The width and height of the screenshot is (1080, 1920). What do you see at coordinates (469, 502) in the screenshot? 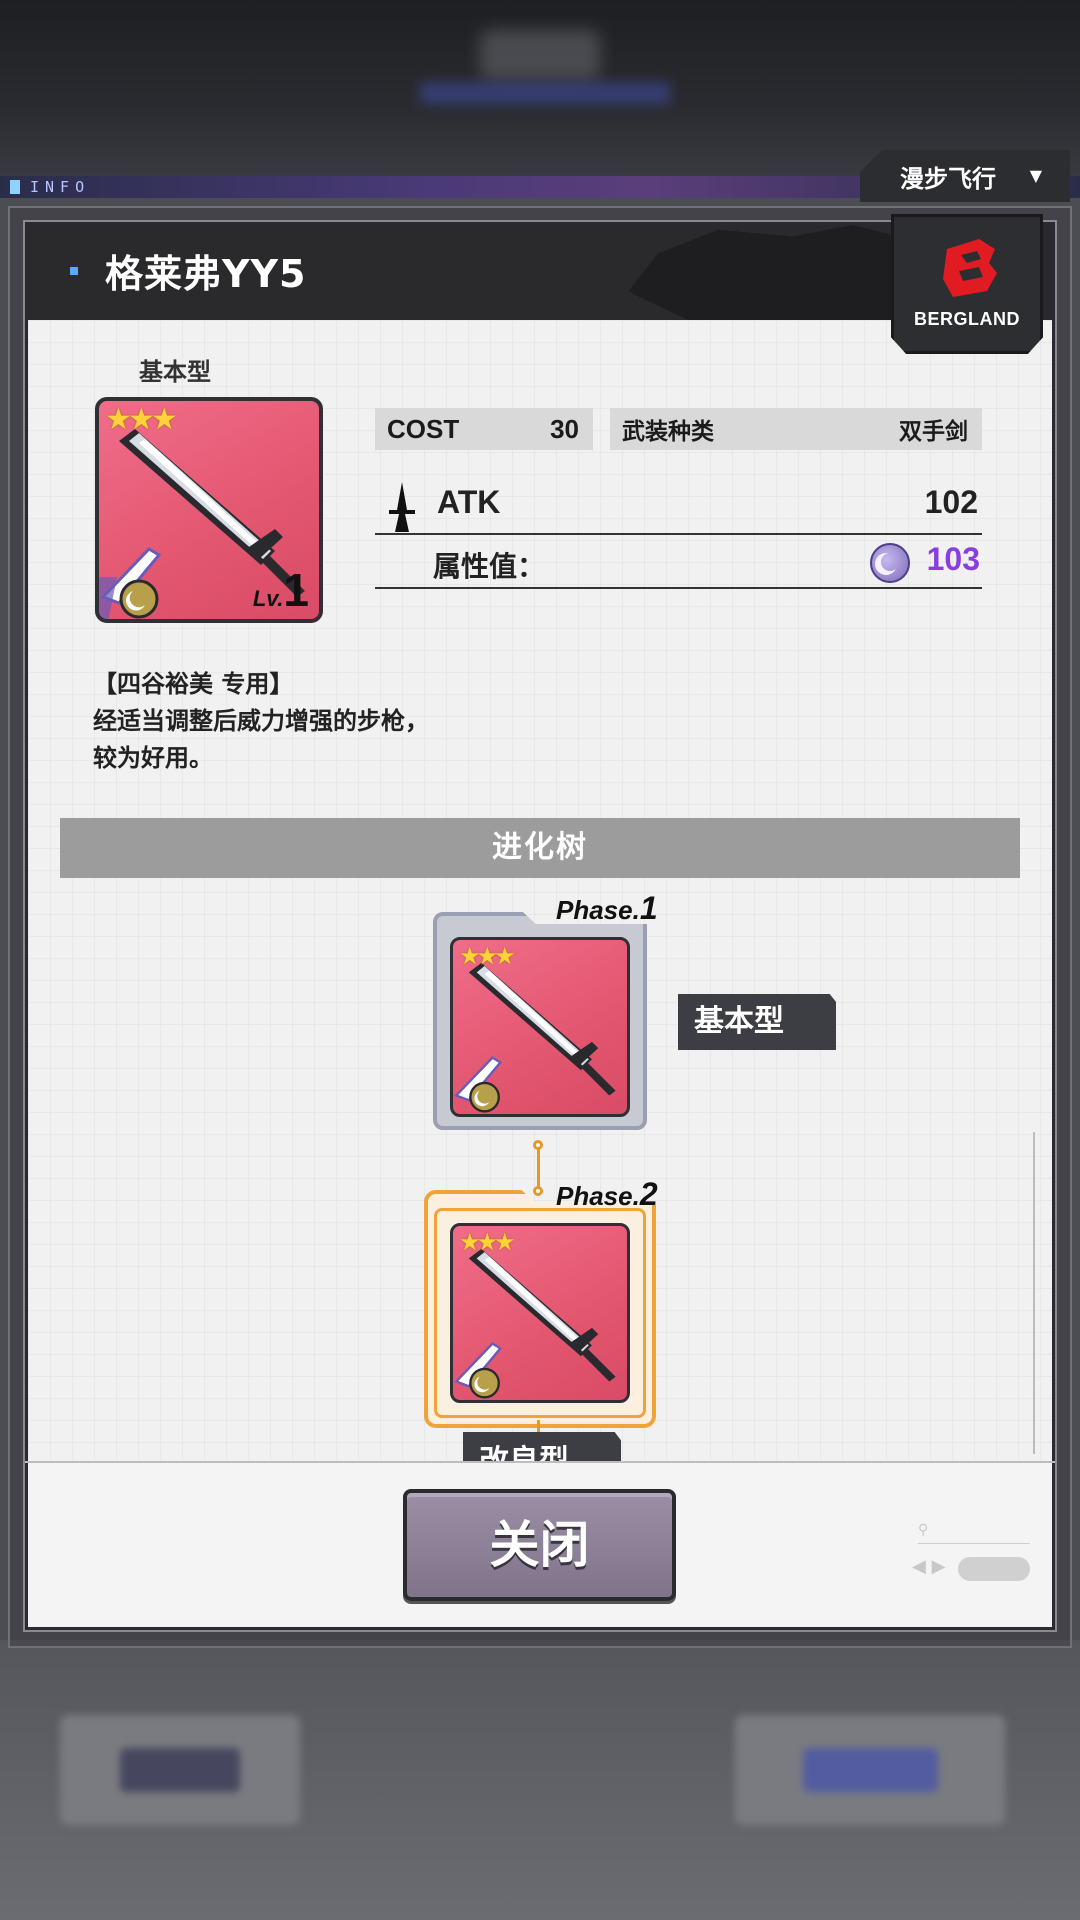
I see `atk-label: ATK` at bounding box center [469, 502].